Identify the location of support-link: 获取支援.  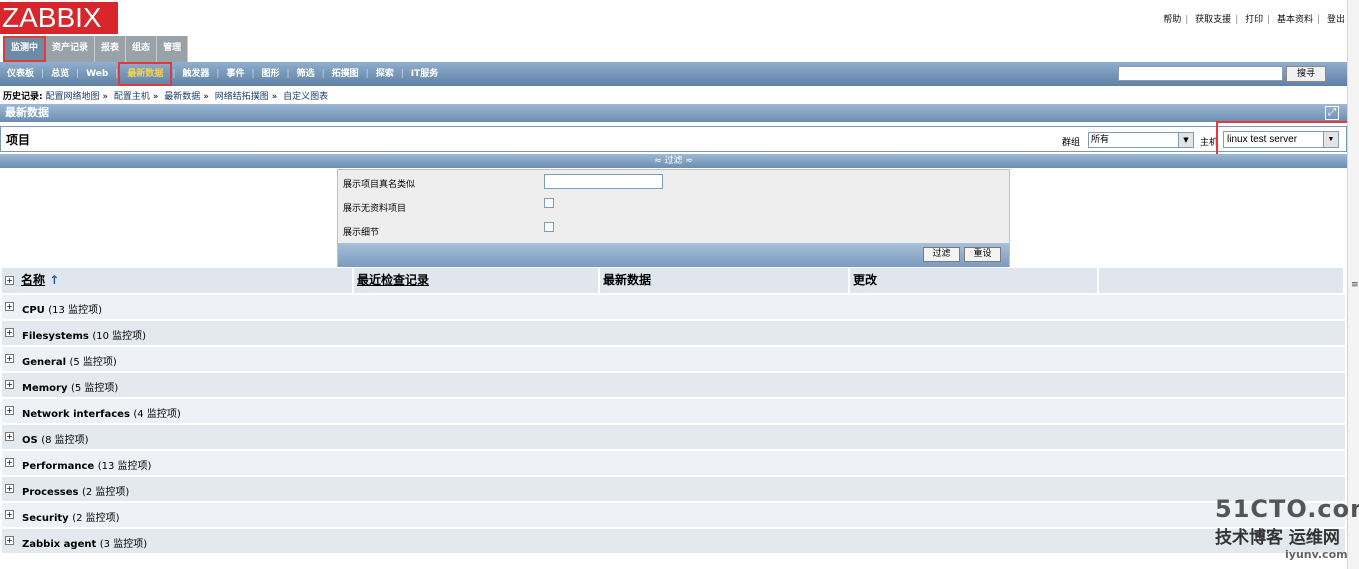
(1213, 20).